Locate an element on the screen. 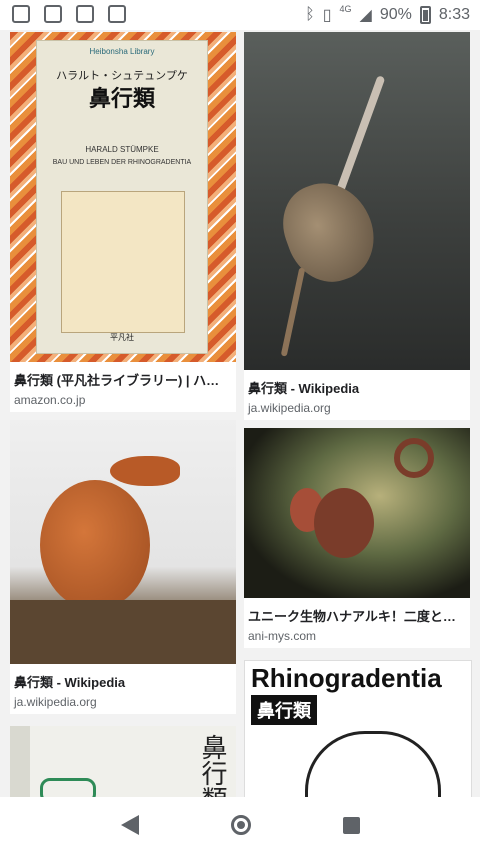 The image size is (480, 853). status-bar: ᛒ ▯ 4G ◢ 90% 8:33 is located at coordinates (240, 15).